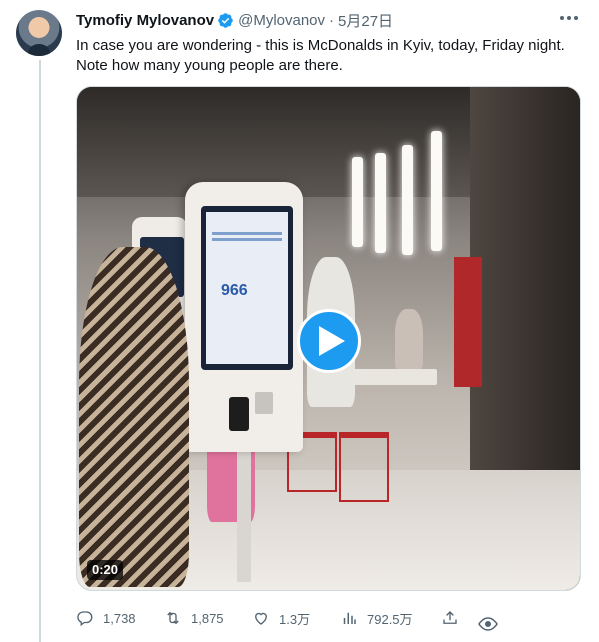  I want to click on retweet-count: 1,875, so click(207, 618).